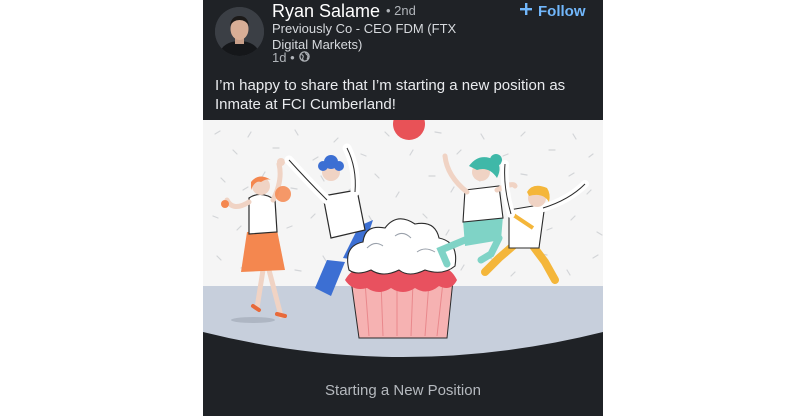  What do you see at coordinates (326, 11) in the screenshot?
I see `author-name: Ryan Salame` at bounding box center [326, 11].